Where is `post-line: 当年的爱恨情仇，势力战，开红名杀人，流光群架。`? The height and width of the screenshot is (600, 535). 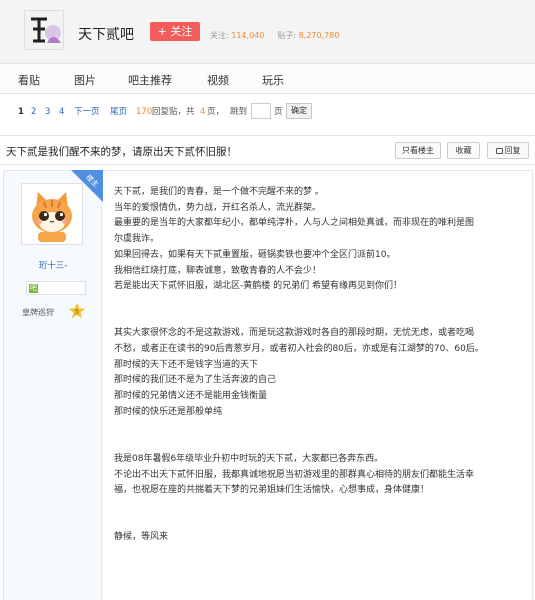 post-line: 当年的爱恨情仇，势力战，开红名杀人，流光群架。 is located at coordinates (218, 207).